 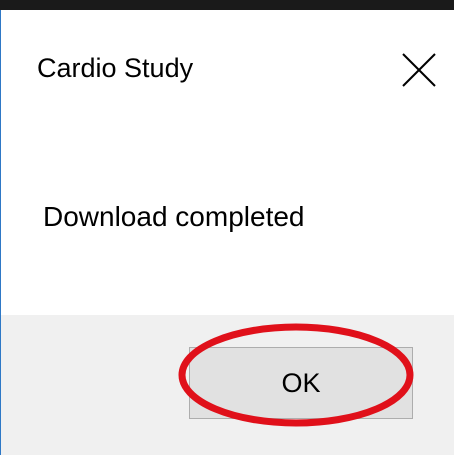 I want to click on dialog-message: Download completed, so click(x=174, y=216).